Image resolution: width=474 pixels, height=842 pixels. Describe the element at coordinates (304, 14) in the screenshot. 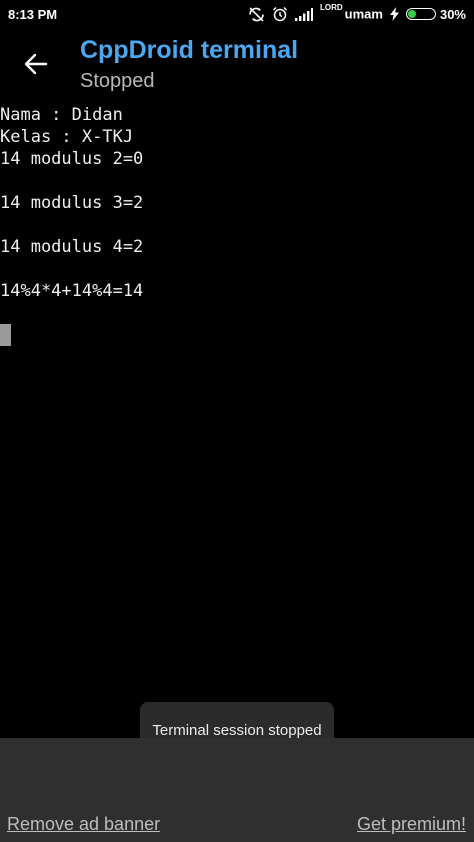

I see `signal-icon` at that location.